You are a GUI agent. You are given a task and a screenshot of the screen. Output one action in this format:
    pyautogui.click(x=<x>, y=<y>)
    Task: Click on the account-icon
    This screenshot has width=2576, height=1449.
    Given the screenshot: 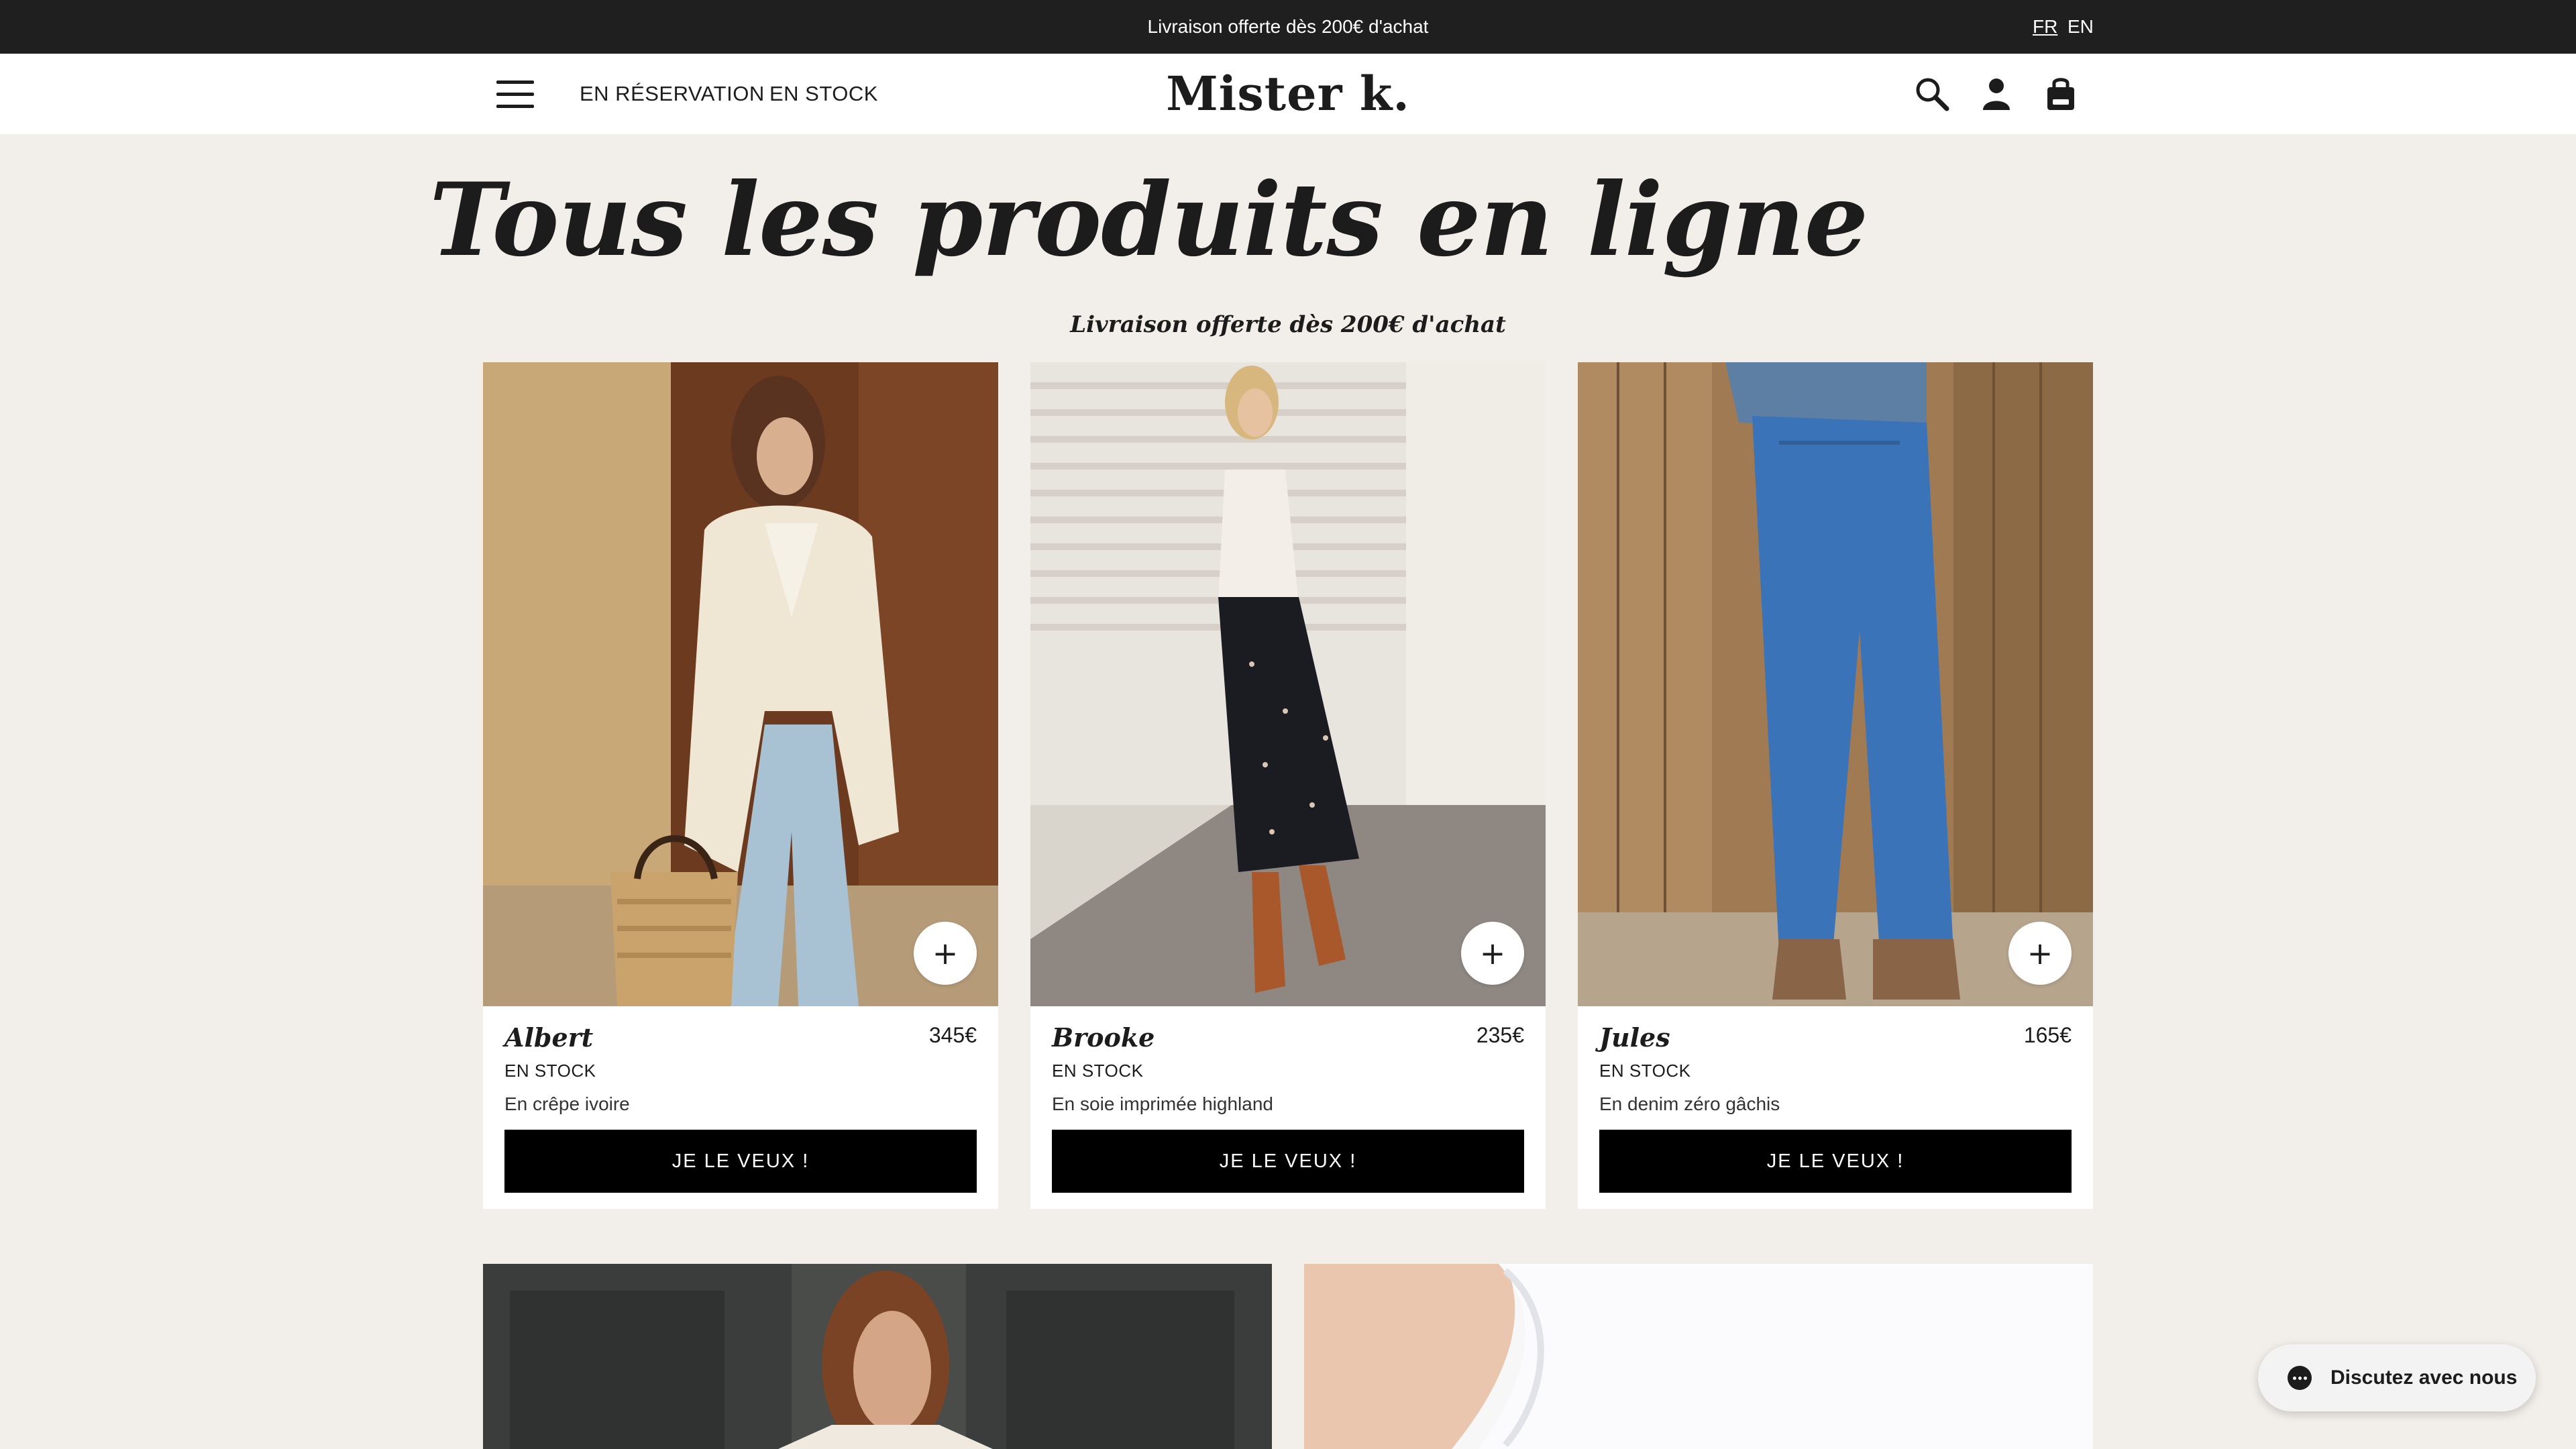 What is the action you would take?
    pyautogui.click(x=1996, y=93)
    